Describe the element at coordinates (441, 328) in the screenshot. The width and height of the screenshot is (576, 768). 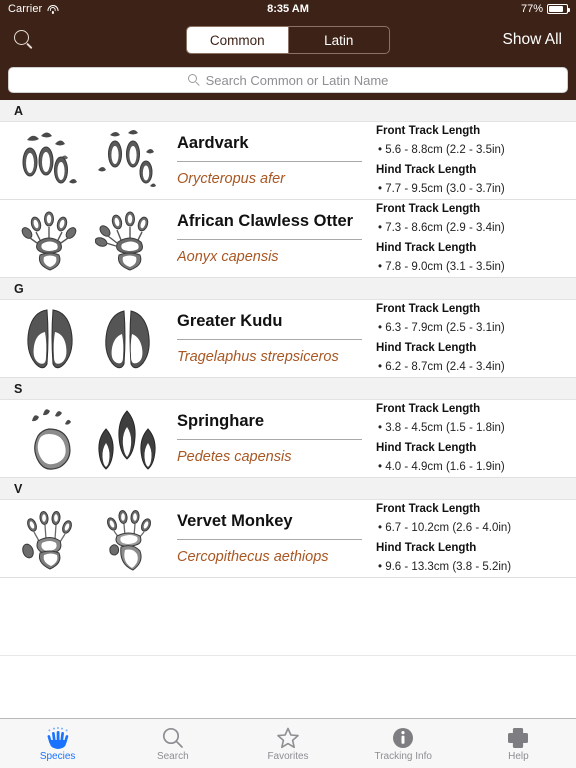
I see `front-track-length-value: • 6.3 - 7.9cm (2.5 - 3.1in)` at that location.